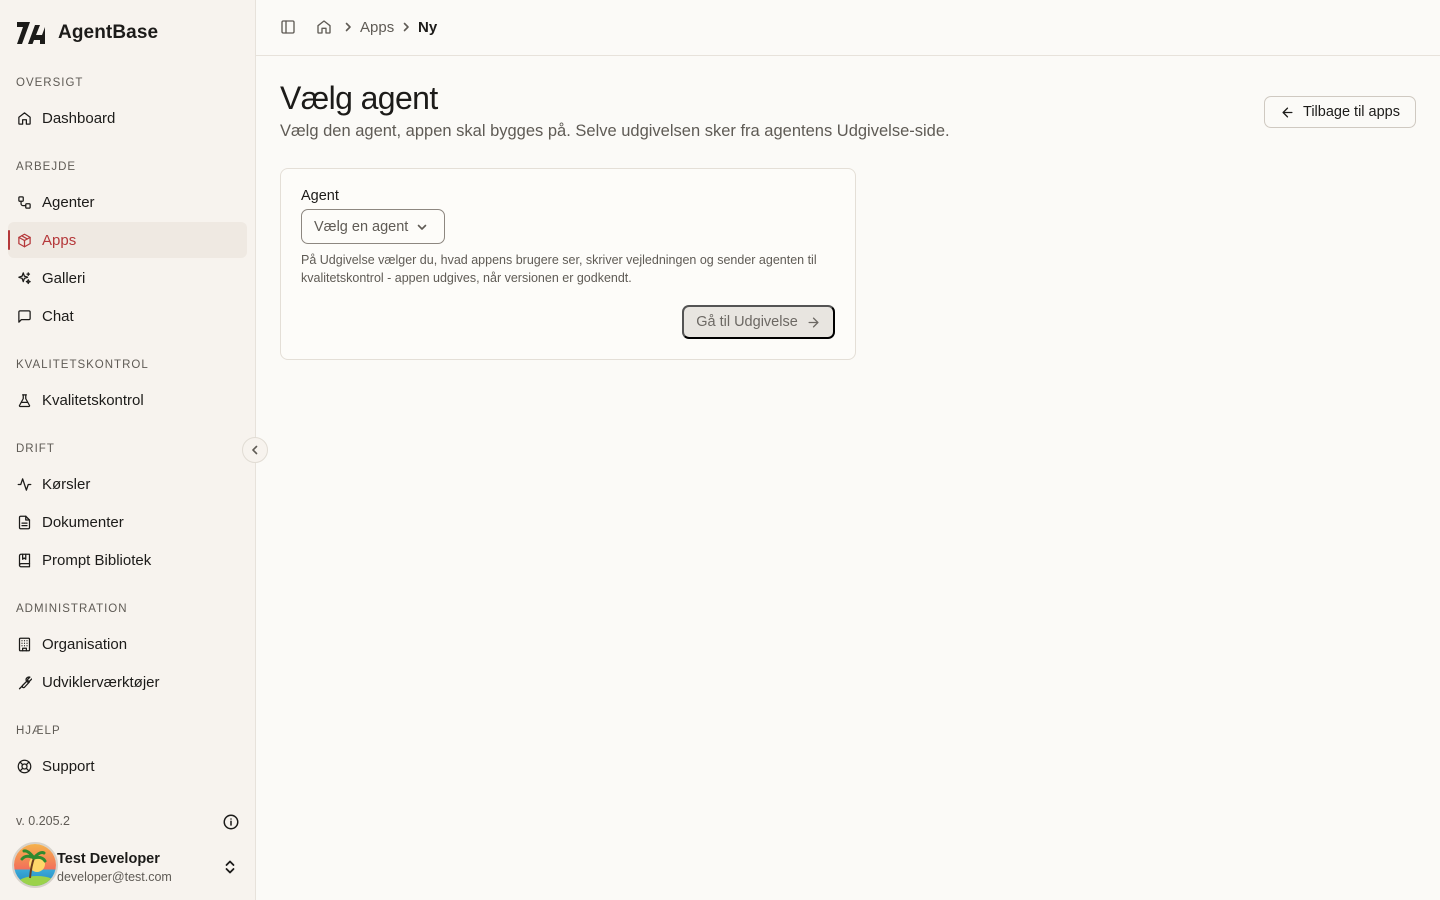 The width and height of the screenshot is (1440, 900). Describe the element at coordinates (108, 859) in the screenshot. I see `user-name: Test Developer` at that location.